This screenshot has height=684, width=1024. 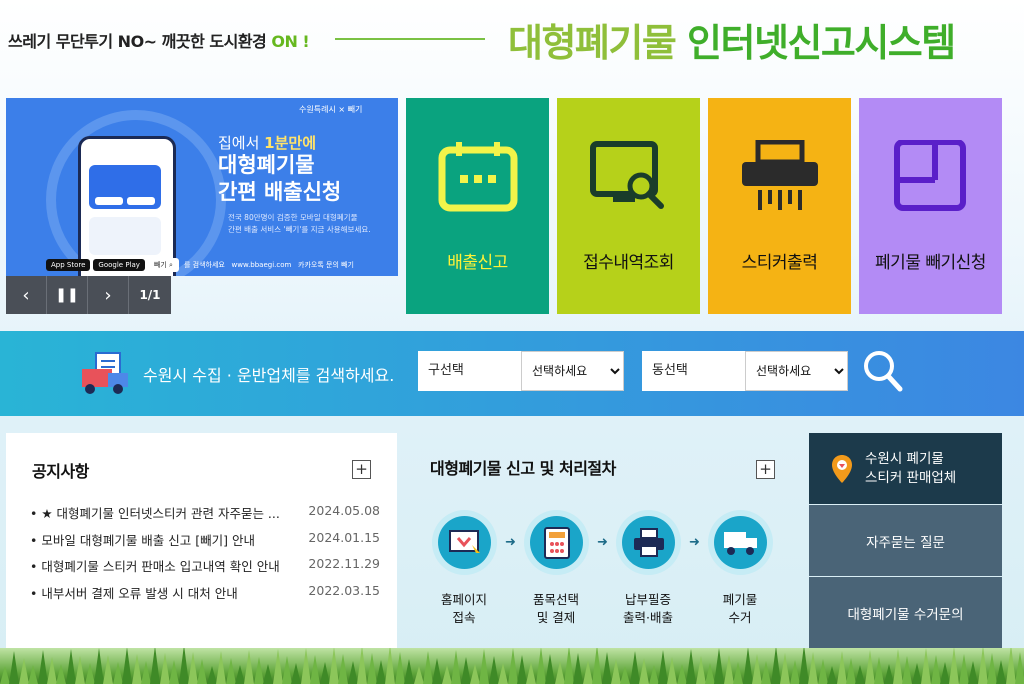 I want to click on site-title-part2: 인터넷신고시스템, so click(x=821, y=43).